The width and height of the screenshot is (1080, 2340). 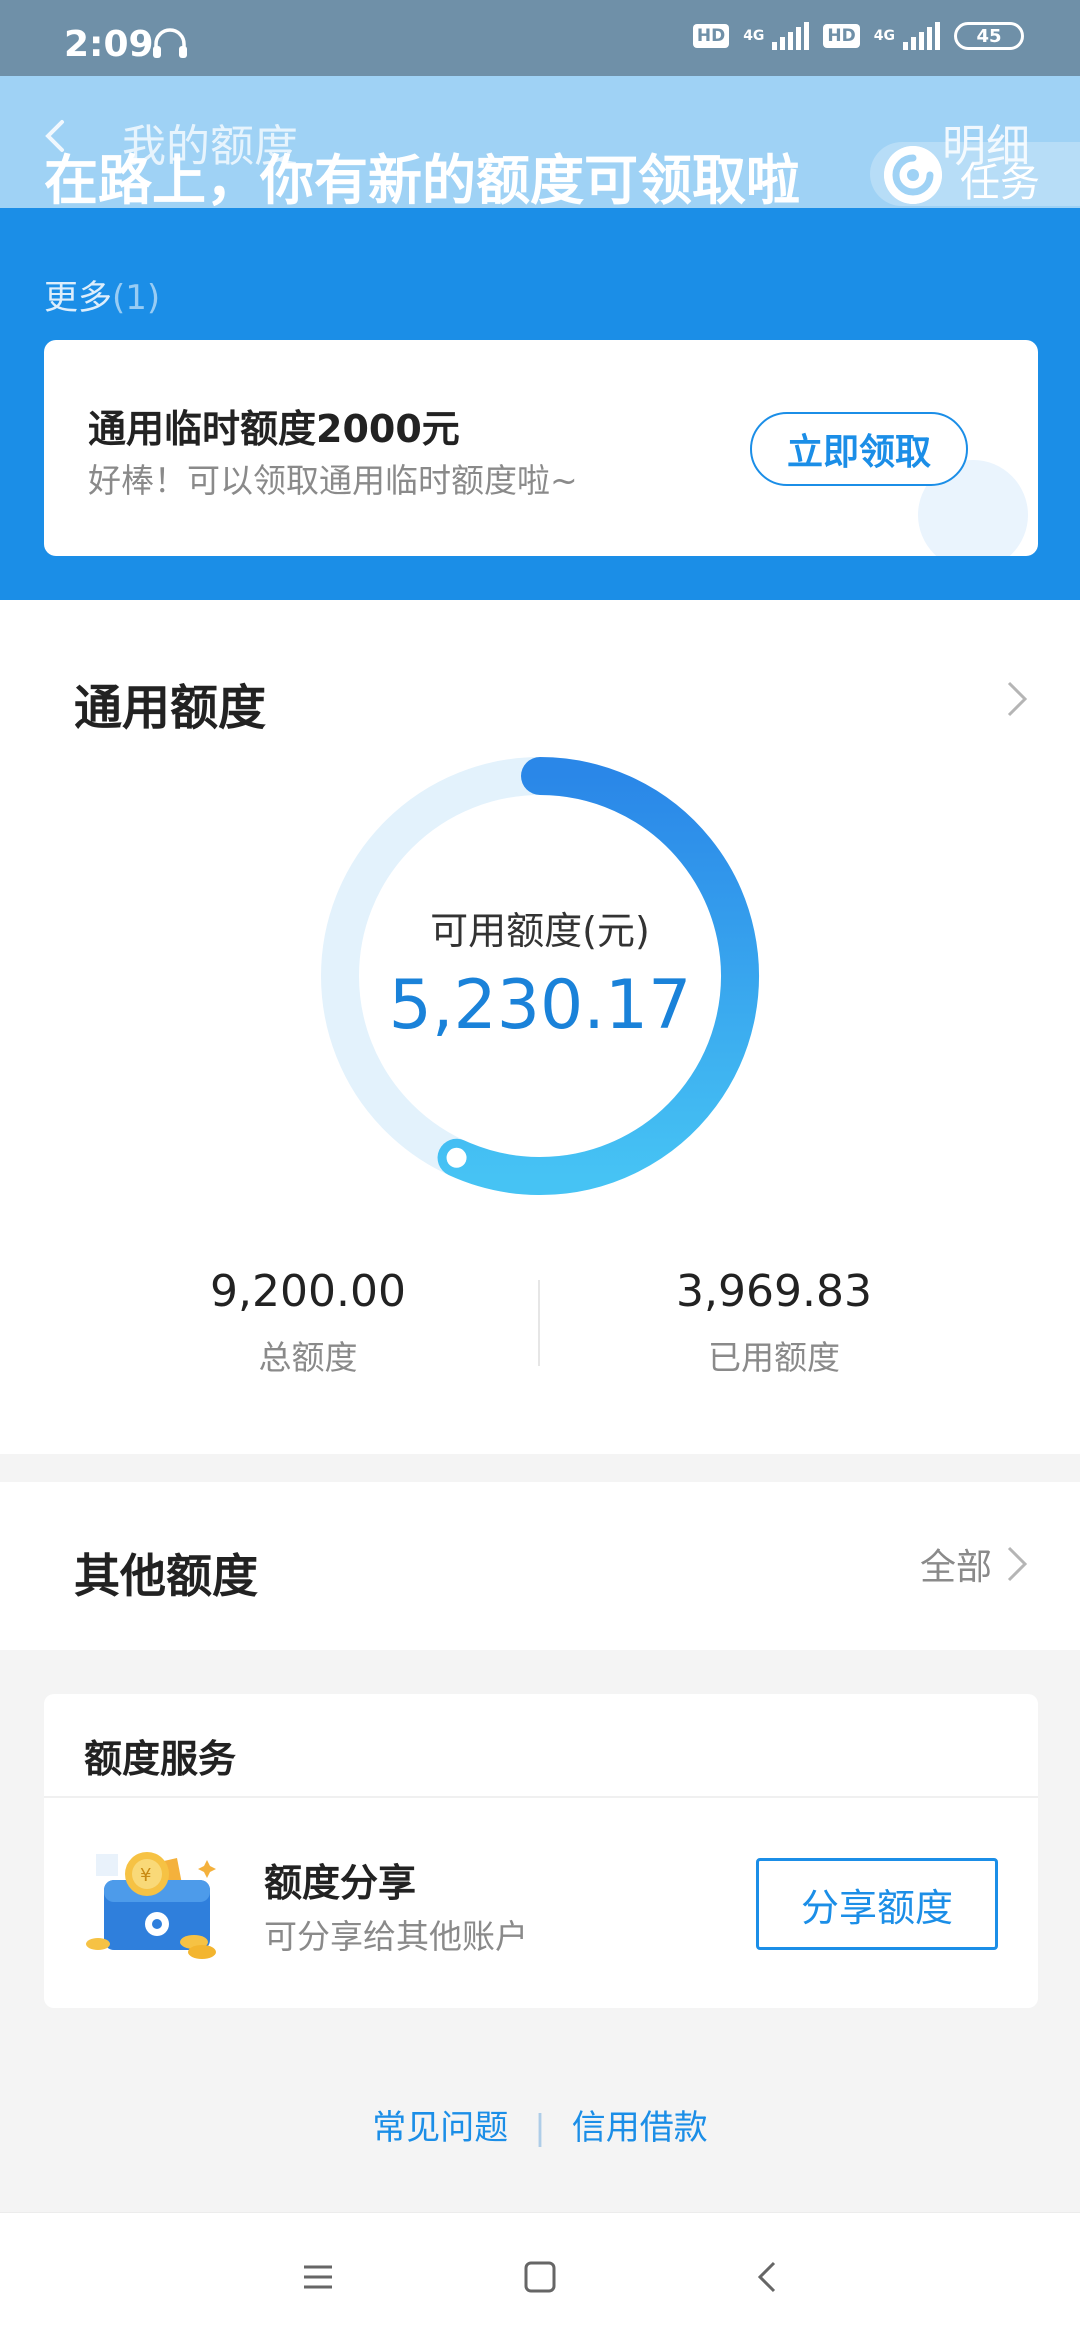 I want to click on status-bar: 2:09 HD 4G HD 4G 45, so click(x=540, y=38).